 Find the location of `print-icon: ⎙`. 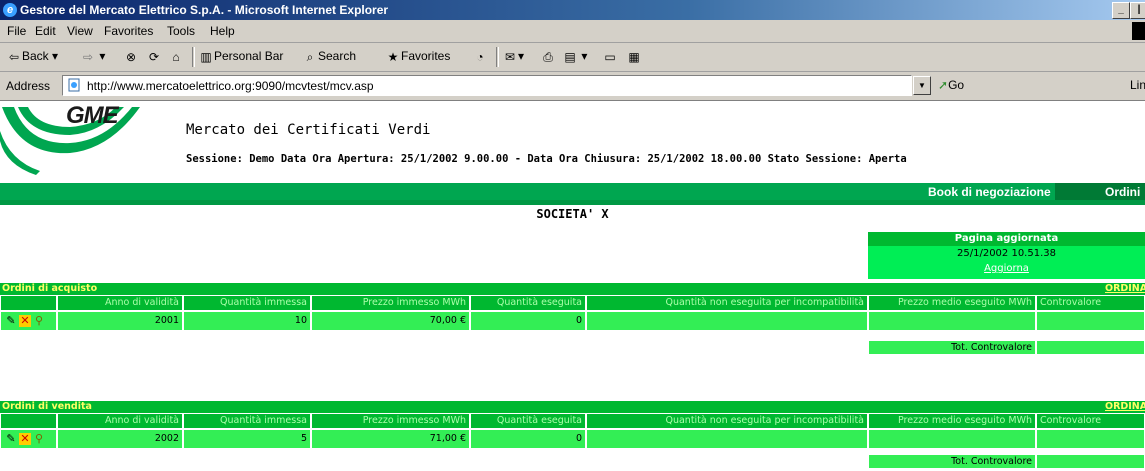

print-icon: ⎙ is located at coordinates (548, 57).